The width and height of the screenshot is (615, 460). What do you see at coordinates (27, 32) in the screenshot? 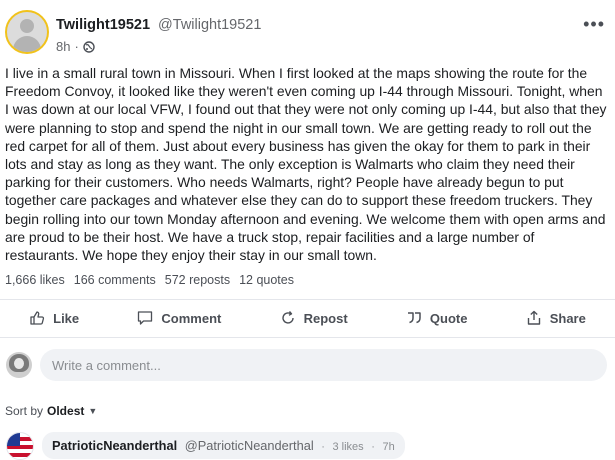
I see `author-avatar` at bounding box center [27, 32].